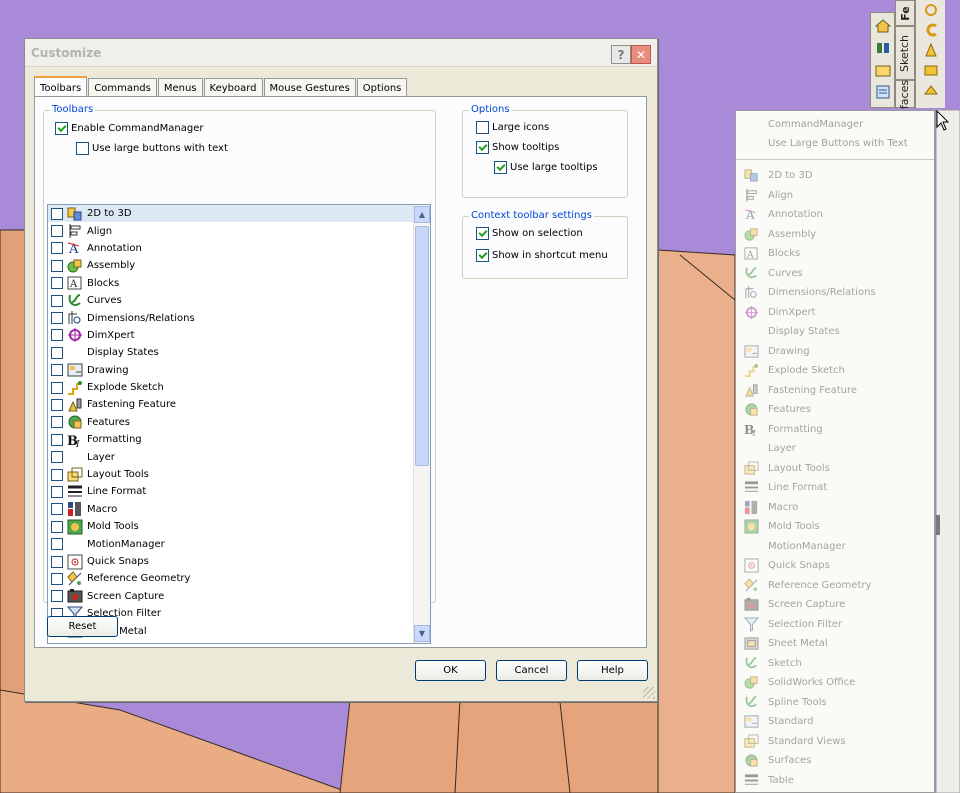 The height and width of the screenshot is (793, 960). Describe the element at coordinates (239, 543) in the screenshot. I see `toolbar-list-item: MotionManager` at that location.